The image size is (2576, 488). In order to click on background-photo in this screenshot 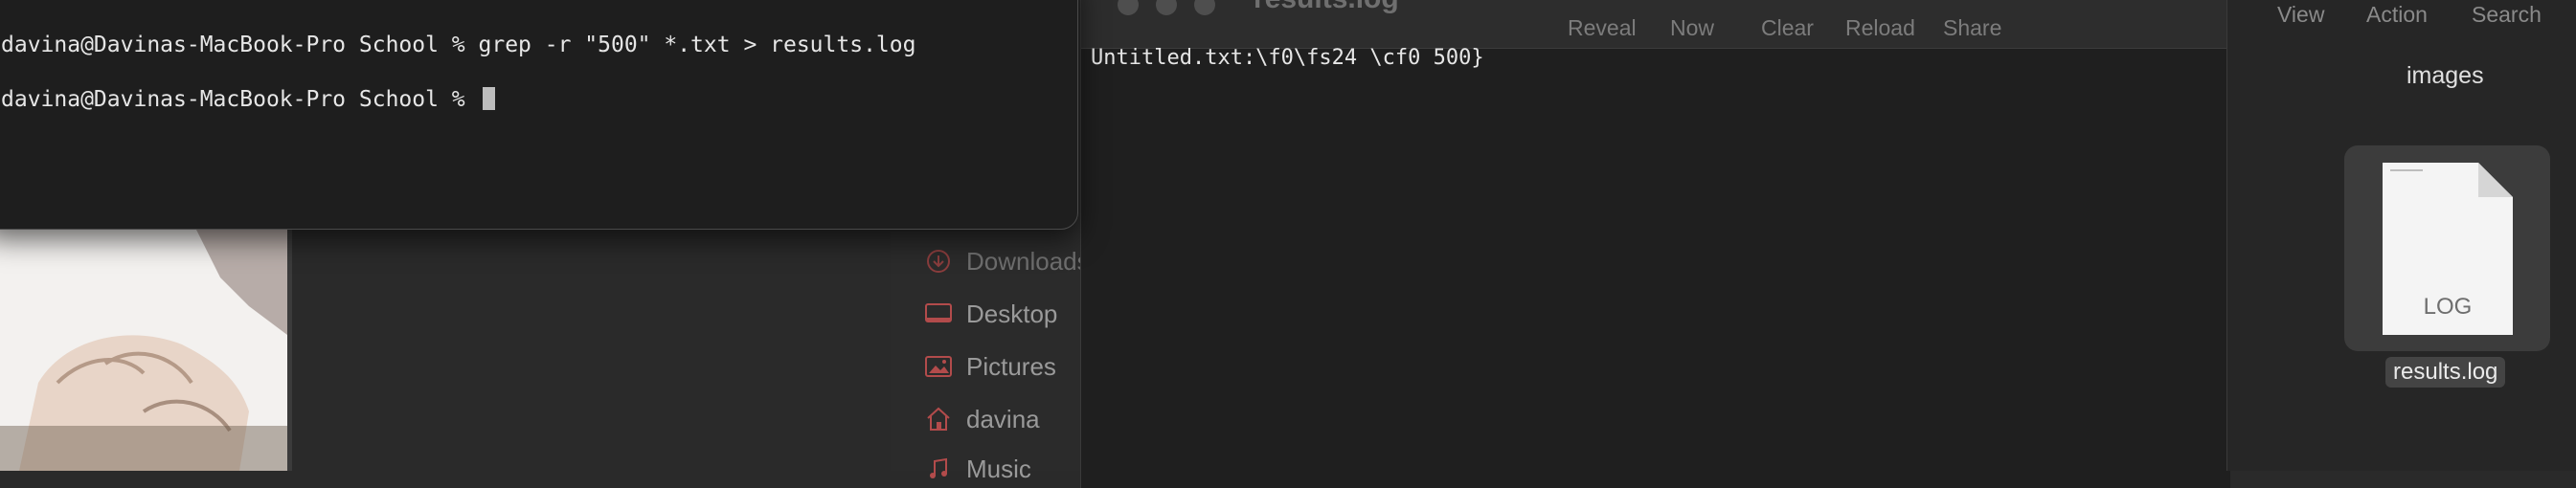, I will do `click(146, 345)`.